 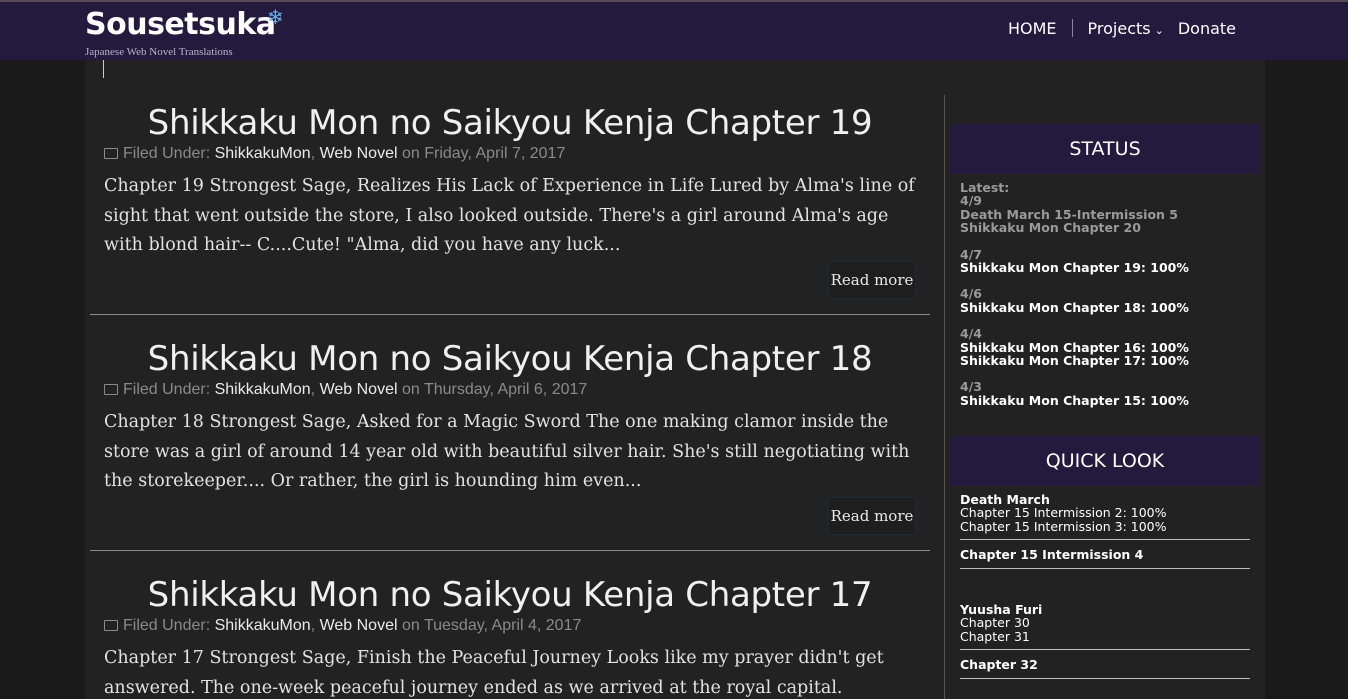 What do you see at coordinates (1207, 28) in the screenshot?
I see `nav-donate-link: Donate` at bounding box center [1207, 28].